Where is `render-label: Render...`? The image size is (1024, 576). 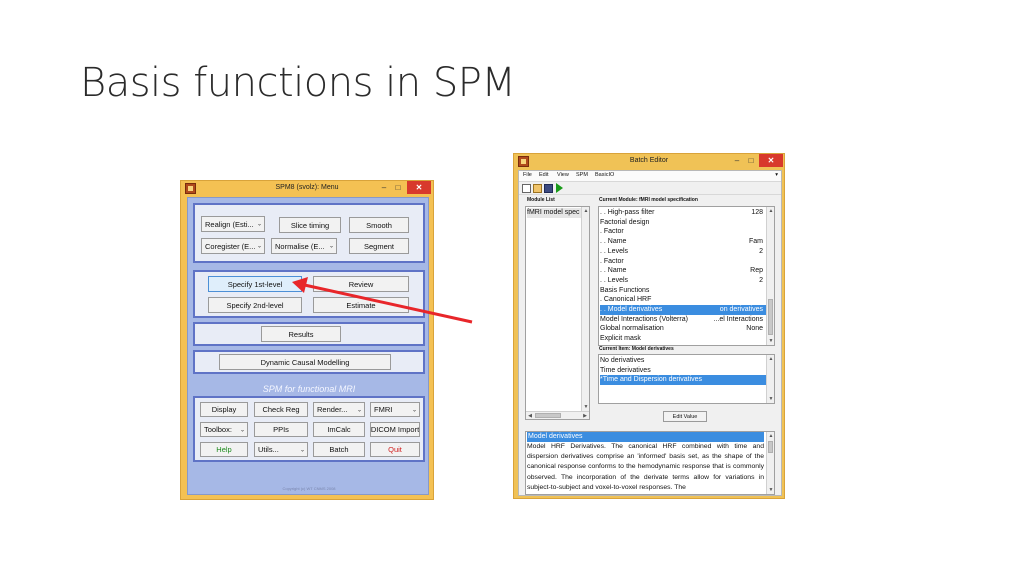 render-label: Render... is located at coordinates (332, 409).